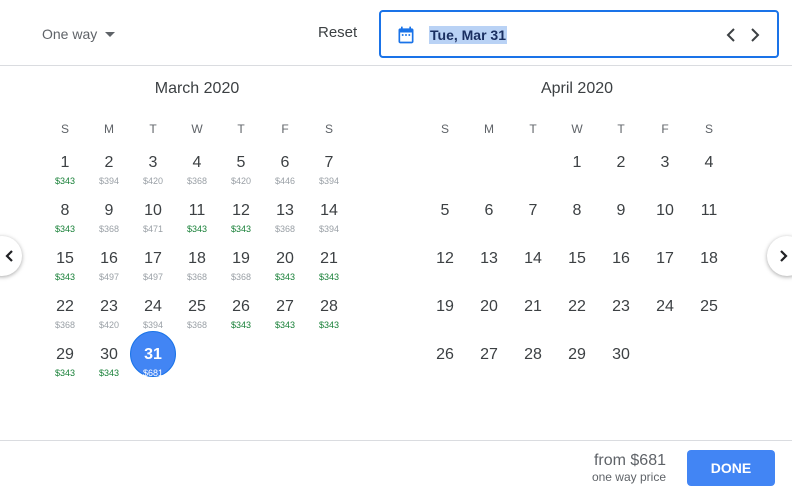 This screenshot has height=493, width=792. What do you see at coordinates (241, 176) in the screenshot?
I see `day-cell: 5 $420` at bounding box center [241, 176].